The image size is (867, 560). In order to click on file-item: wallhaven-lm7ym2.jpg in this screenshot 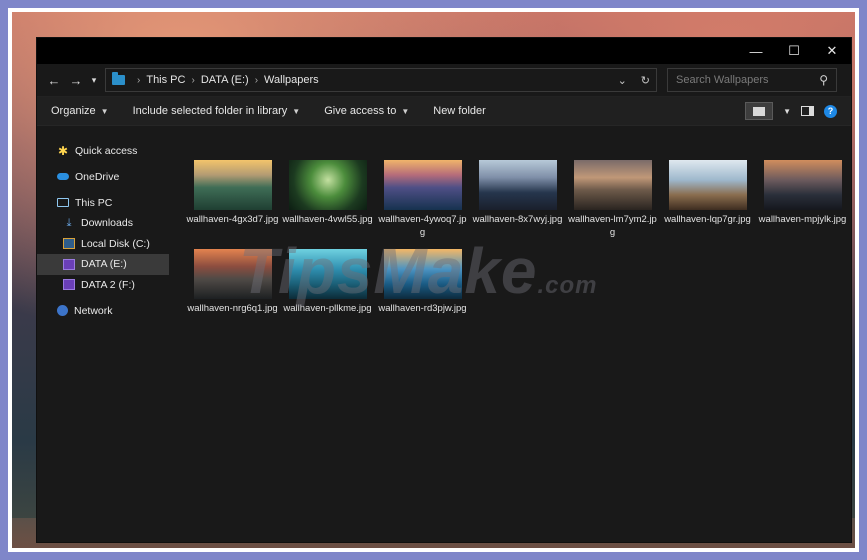, I will do `click(612, 199)`.